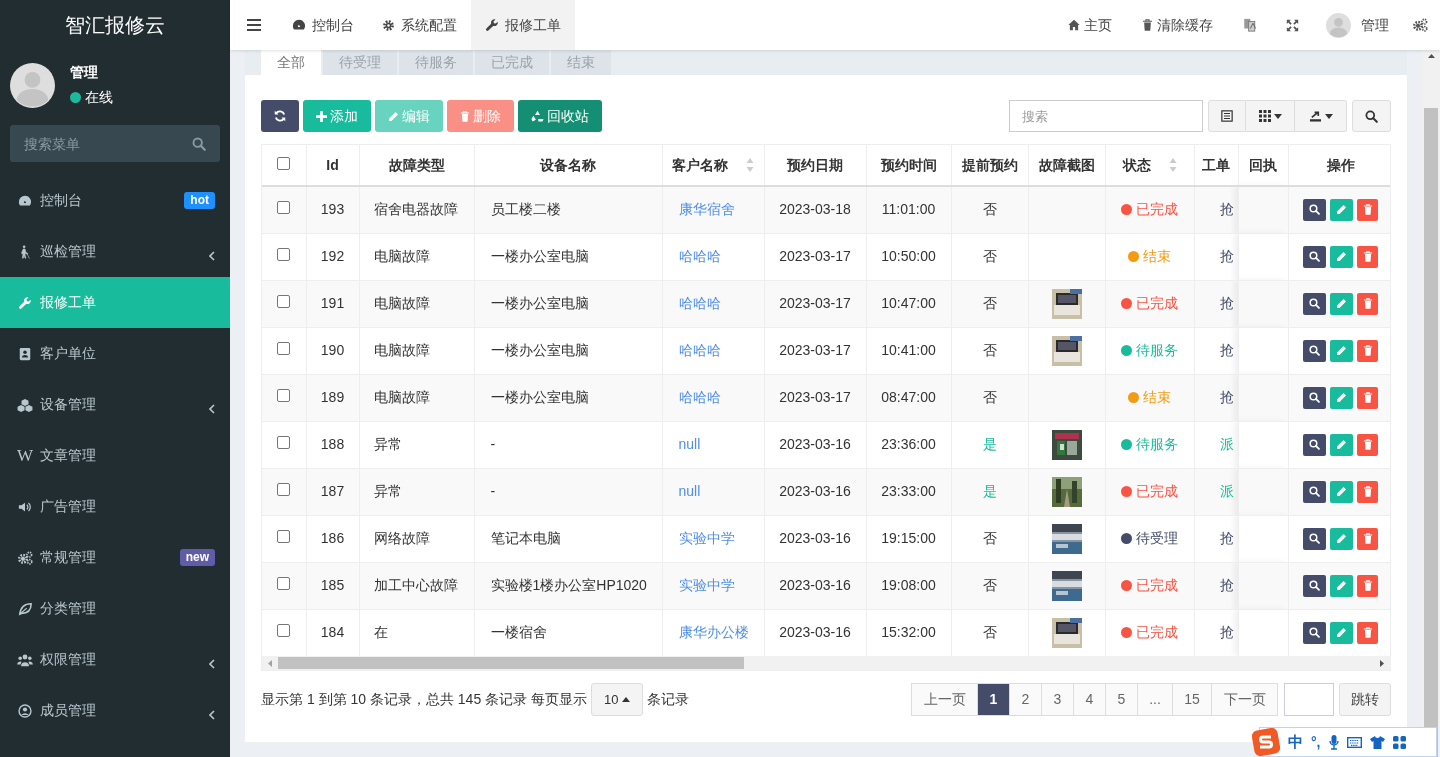 This screenshot has height=757, width=1440. What do you see at coordinates (387, 444) in the screenshot?
I see `table-cell: 异常` at bounding box center [387, 444].